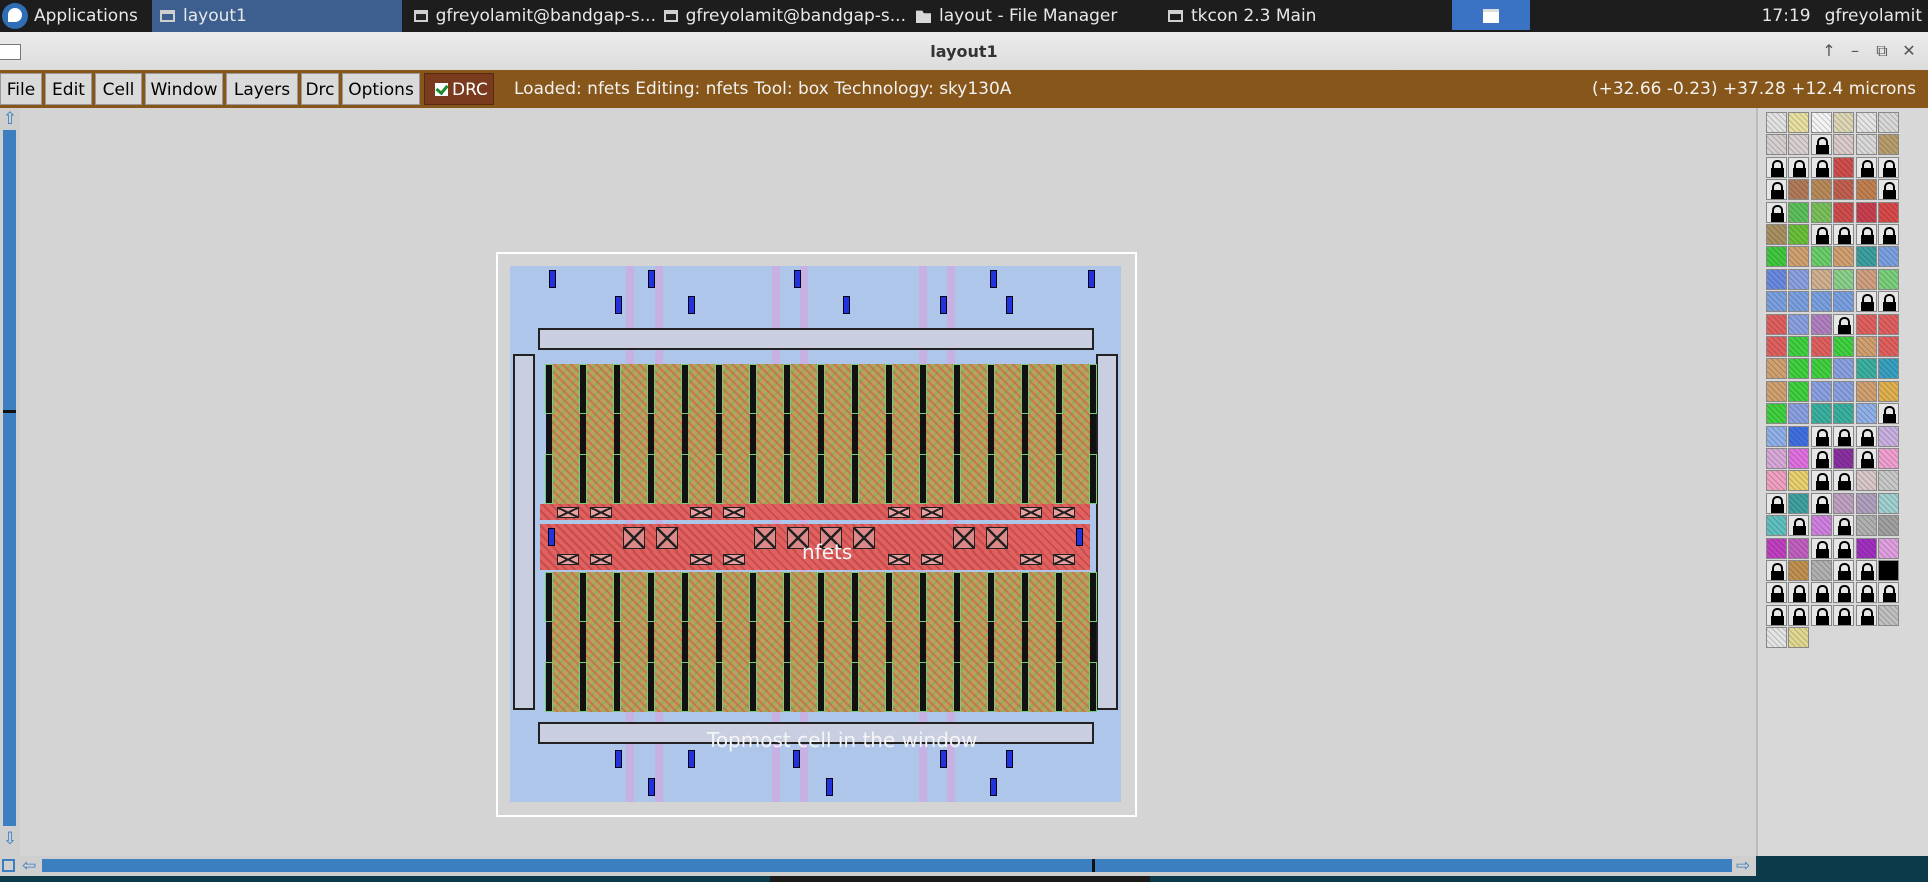 Image resolution: width=1928 pixels, height=882 pixels. I want to click on menu-layers: Layers, so click(262, 89).